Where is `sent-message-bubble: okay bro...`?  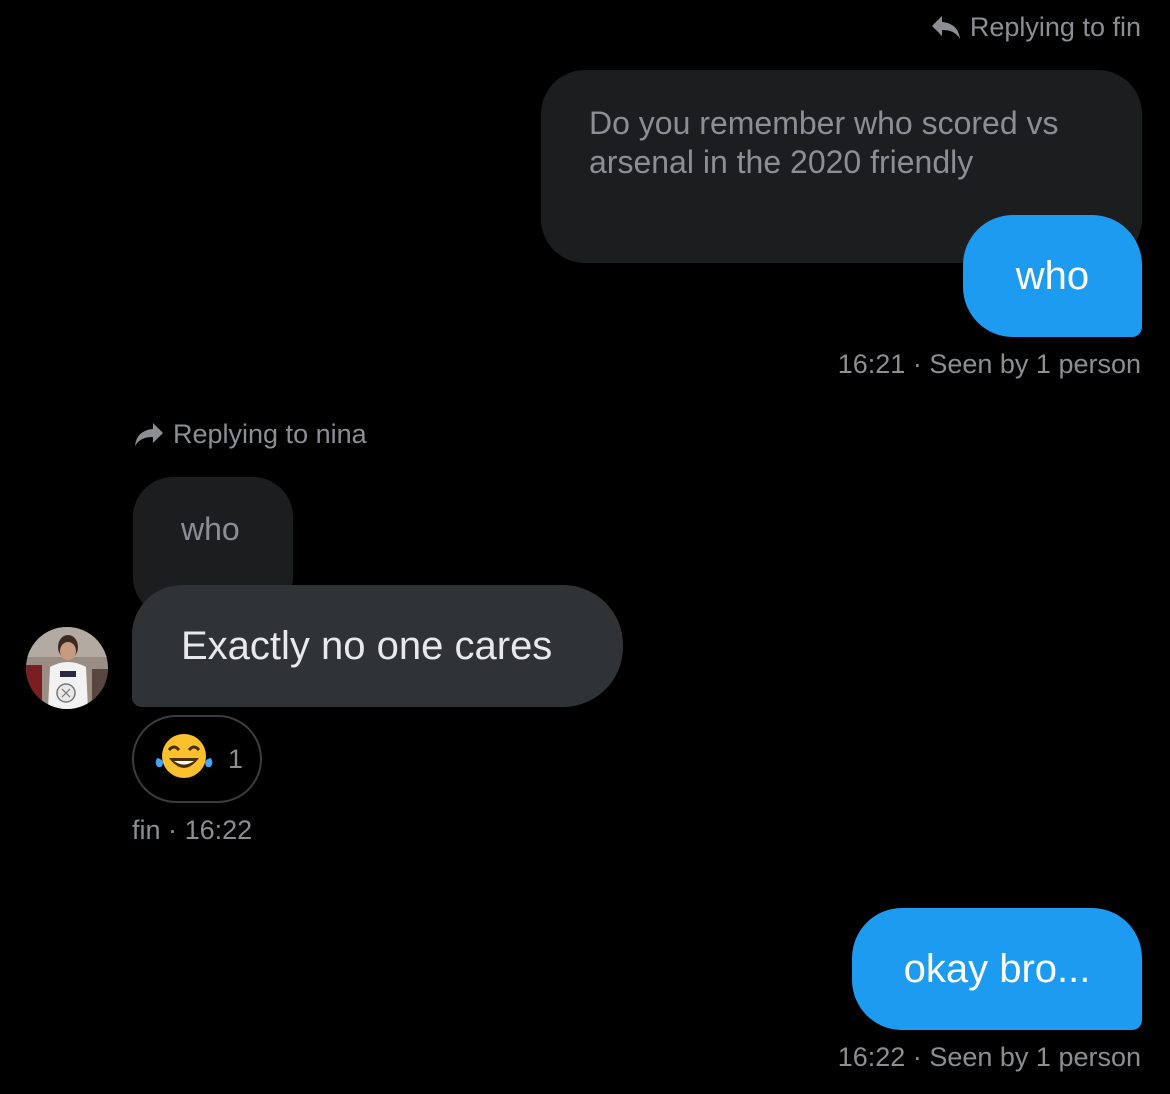 sent-message-bubble: okay bro... is located at coordinates (997, 969).